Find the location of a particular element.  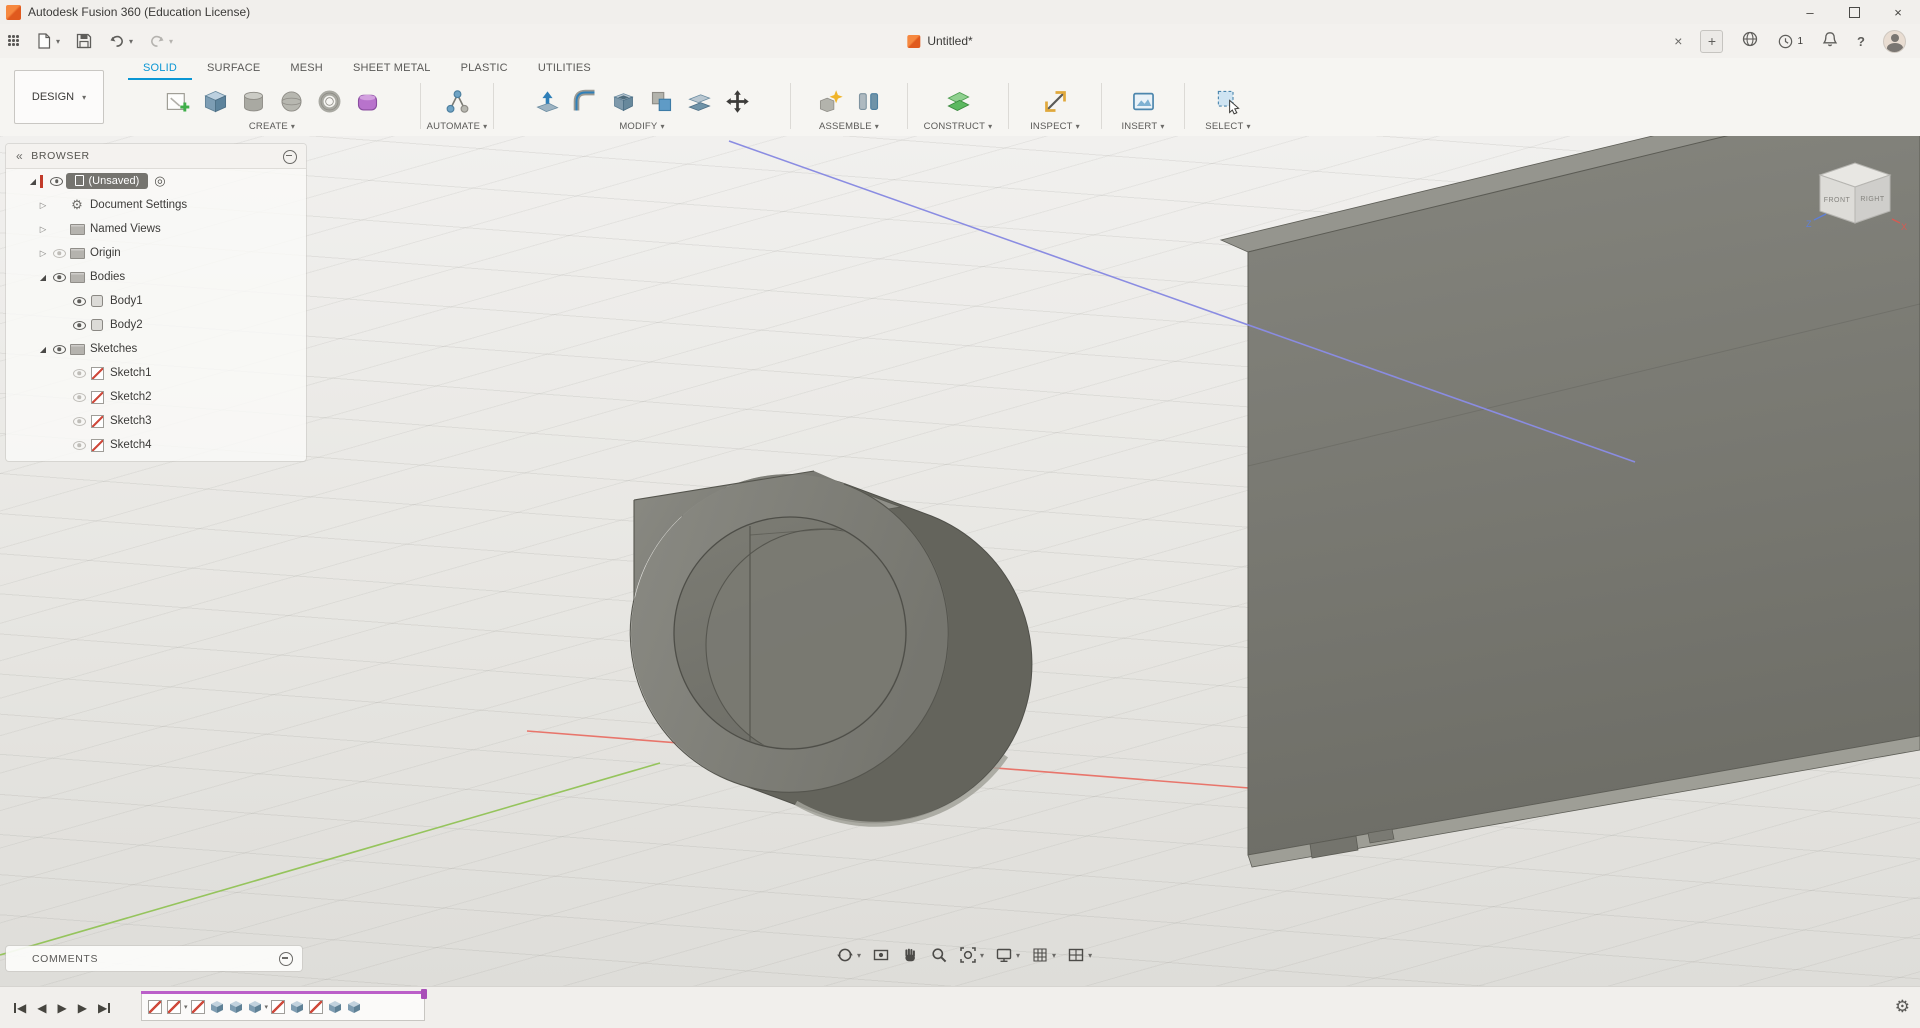

insert-button is located at coordinates (1143, 101).